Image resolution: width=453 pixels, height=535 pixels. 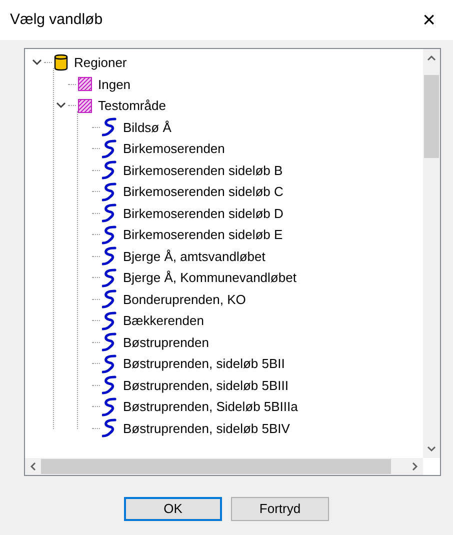 What do you see at coordinates (204, 364) in the screenshot?
I see `tree-item: Bøstruprenden, sideløb 5BII` at bounding box center [204, 364].